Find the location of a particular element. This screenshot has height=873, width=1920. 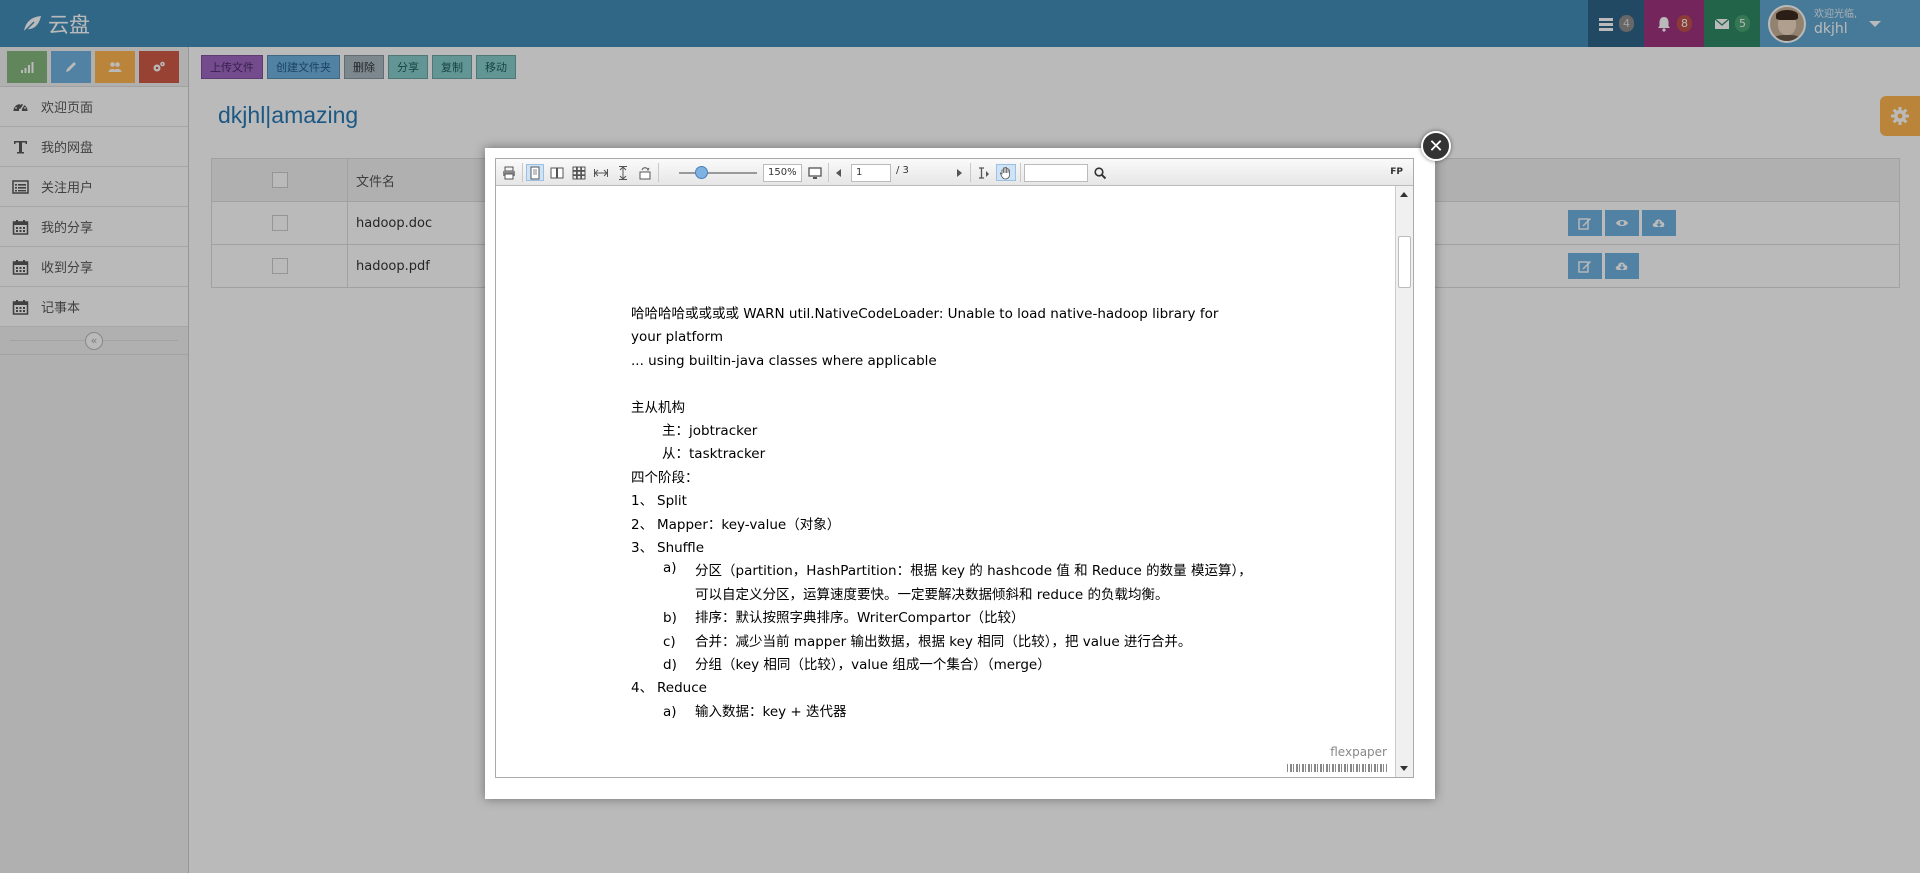

arrow-right-icon is located at coordinates (959, 172).